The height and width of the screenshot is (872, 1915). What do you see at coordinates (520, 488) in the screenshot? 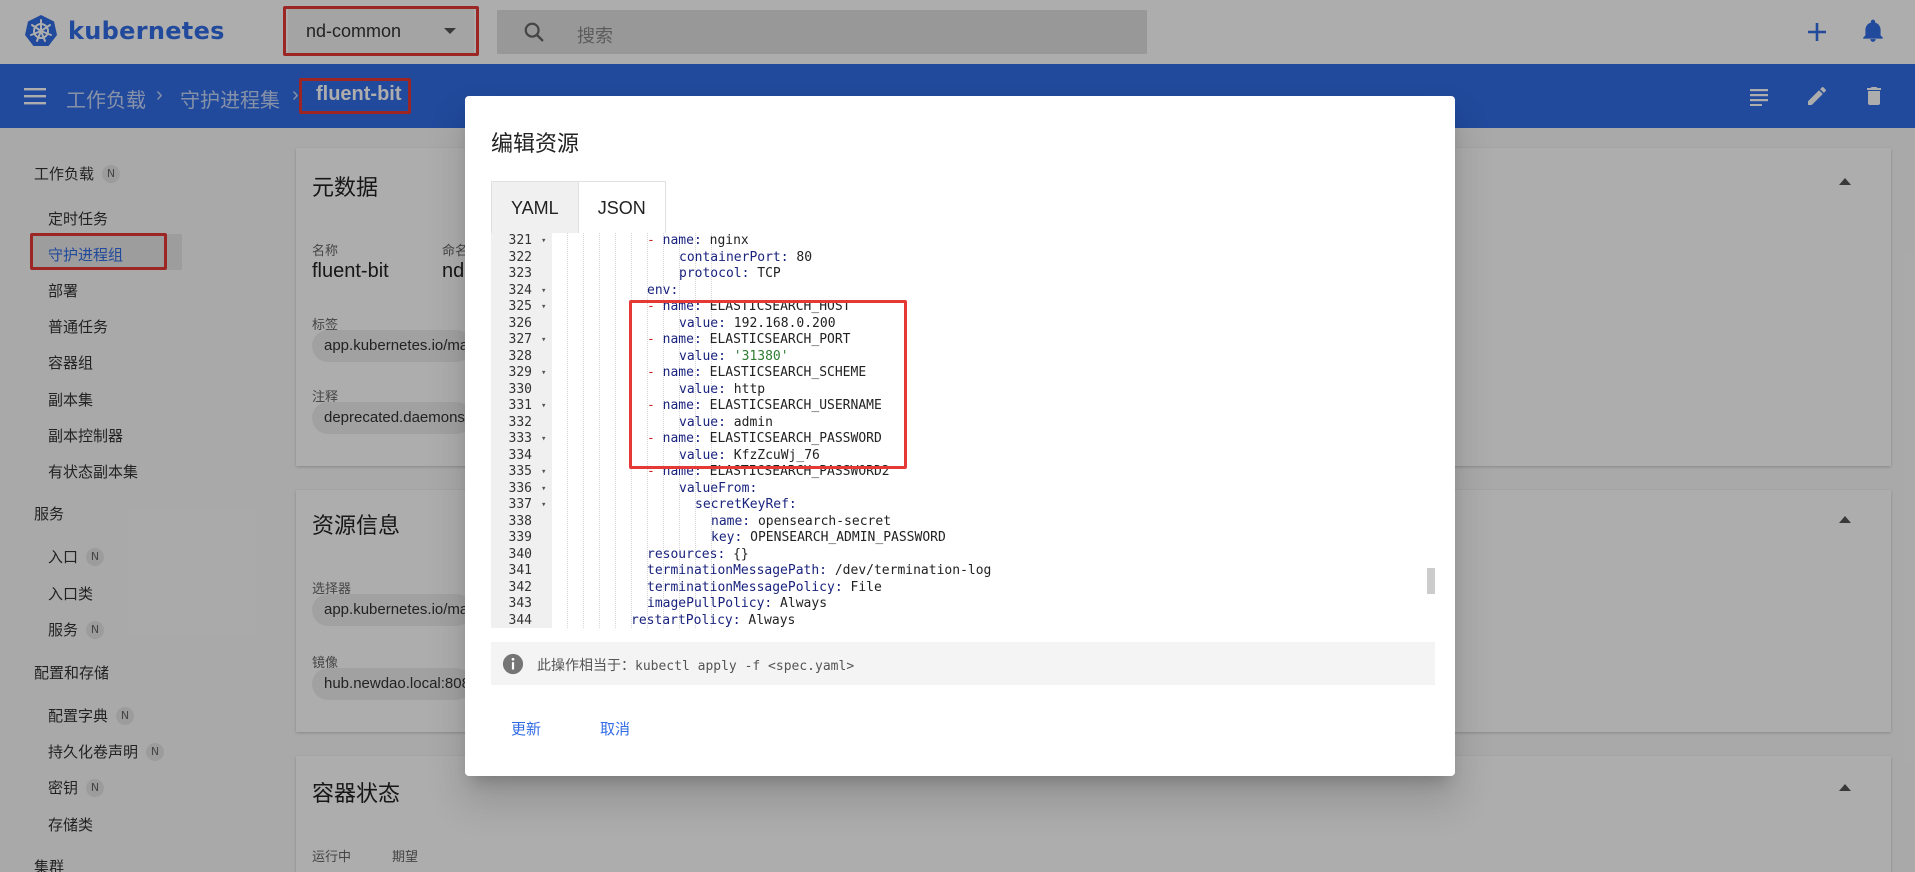
I see `line-number: 336` at bounding box center [520, 488].